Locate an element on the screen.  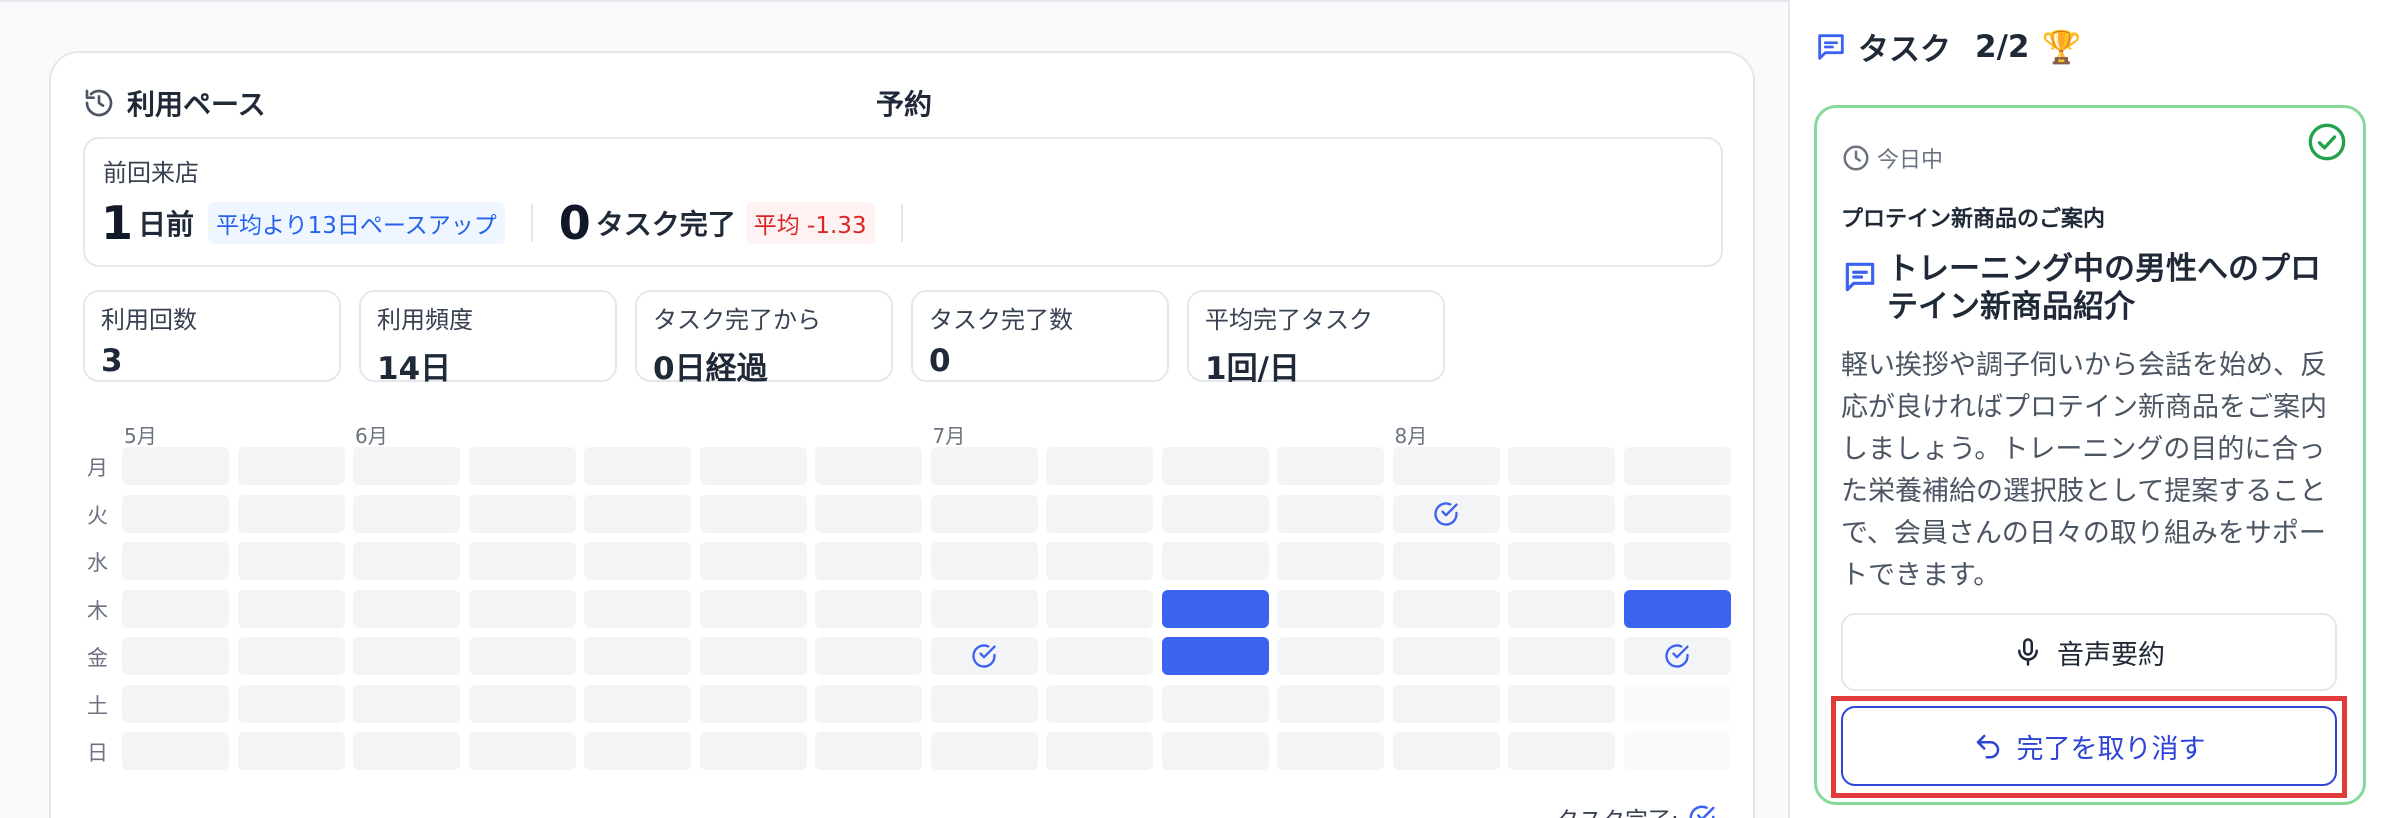
weekday-label: 水 is located at coordinates (97, 563).